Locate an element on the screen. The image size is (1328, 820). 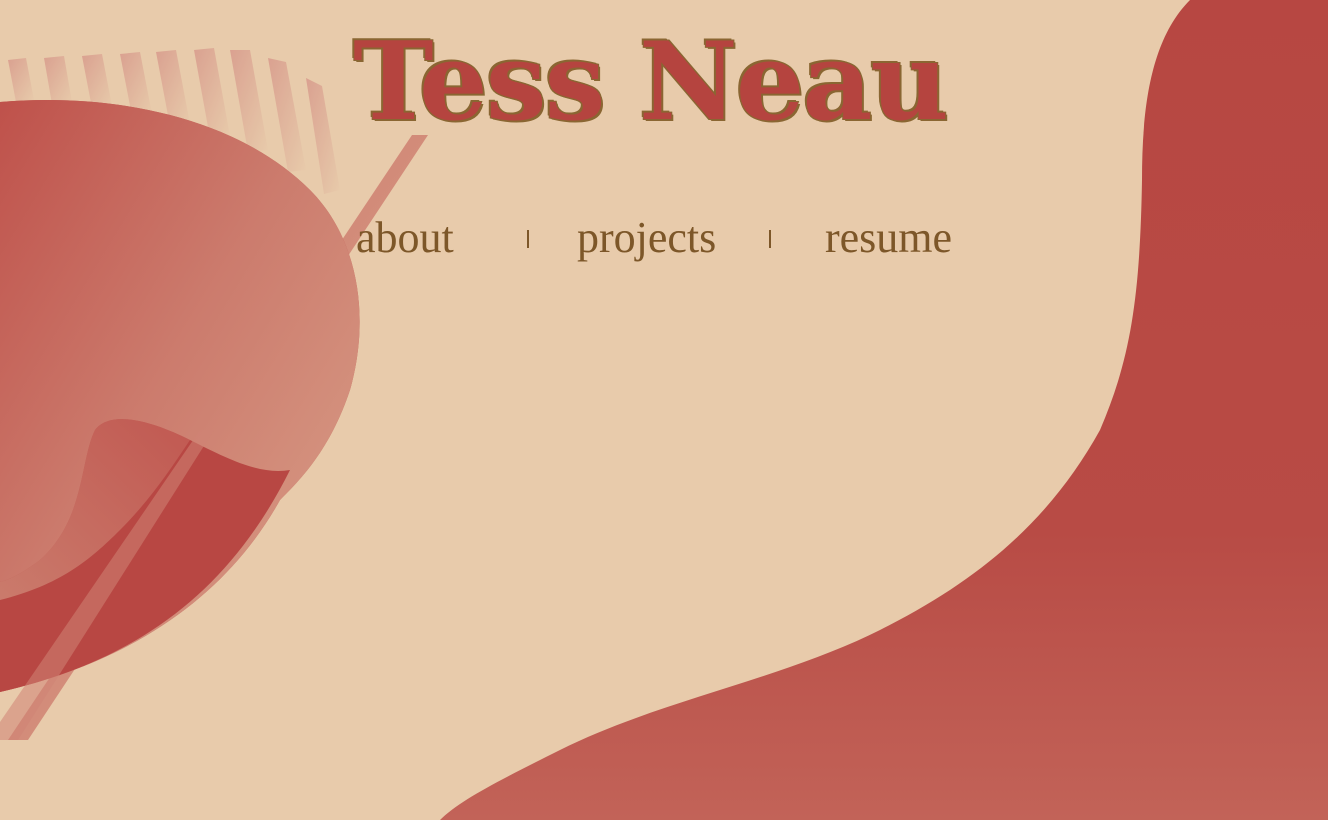
site-title: Tess Neau is located at coordinates (651, 82).